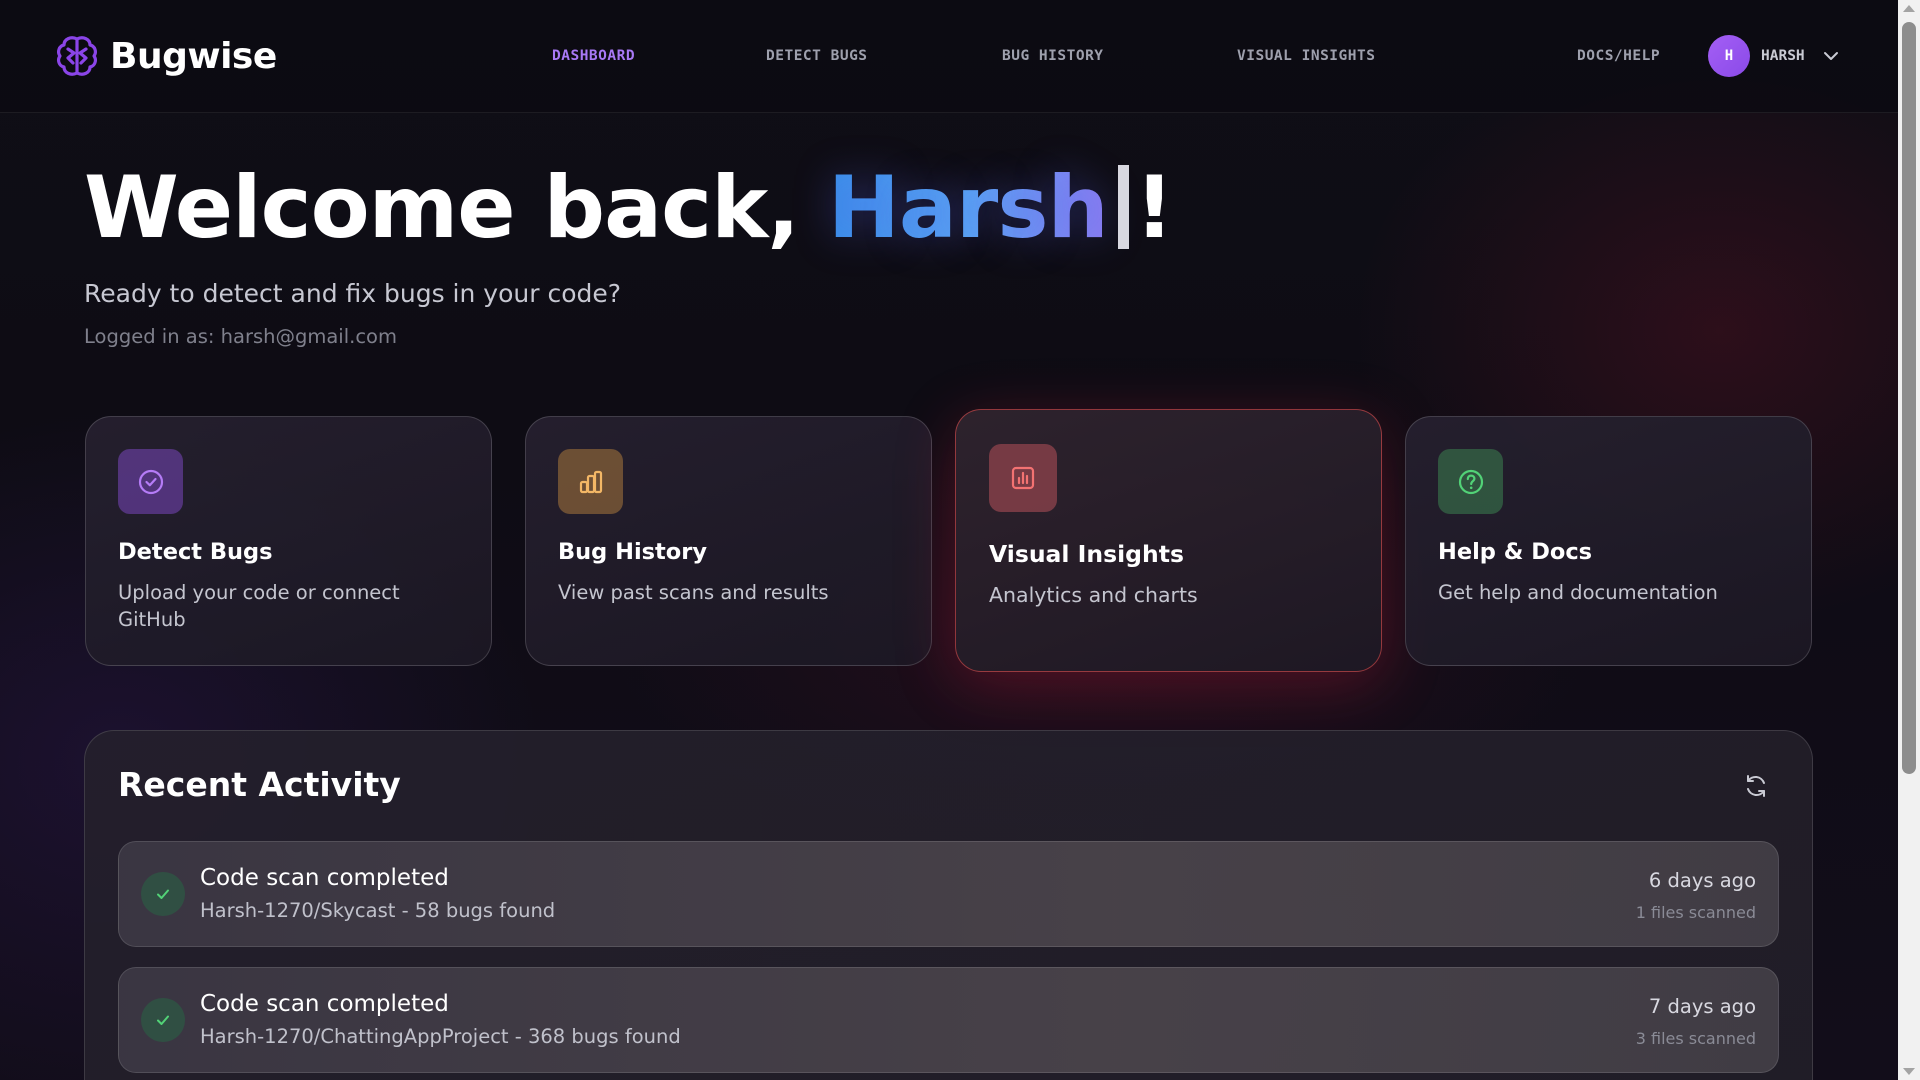  Describe the element at coordinates (1086, 554) in the screenshot. I see `card-title: Visual Insights` at that location.